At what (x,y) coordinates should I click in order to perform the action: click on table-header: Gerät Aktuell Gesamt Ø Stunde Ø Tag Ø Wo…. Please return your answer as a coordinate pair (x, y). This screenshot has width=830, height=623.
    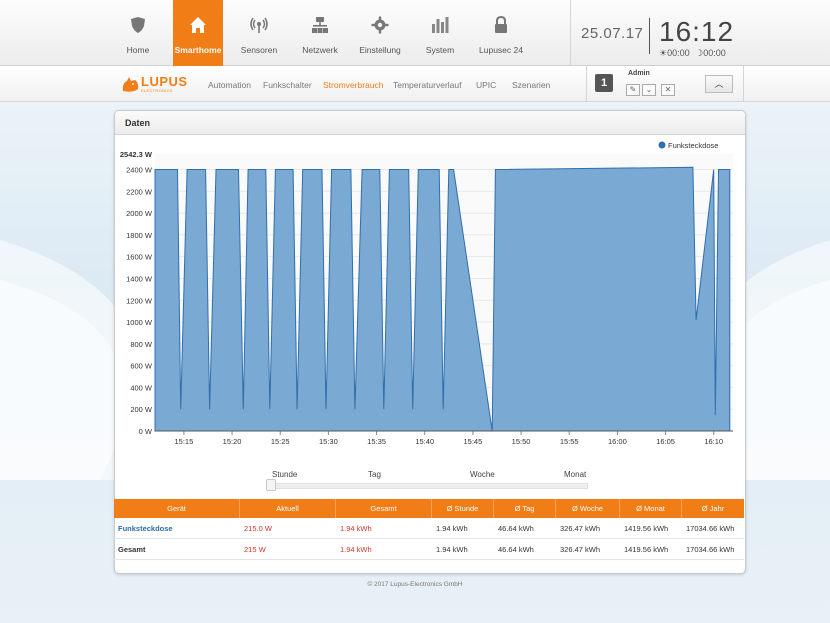
    Looking at the image, I should click on (429, 508).